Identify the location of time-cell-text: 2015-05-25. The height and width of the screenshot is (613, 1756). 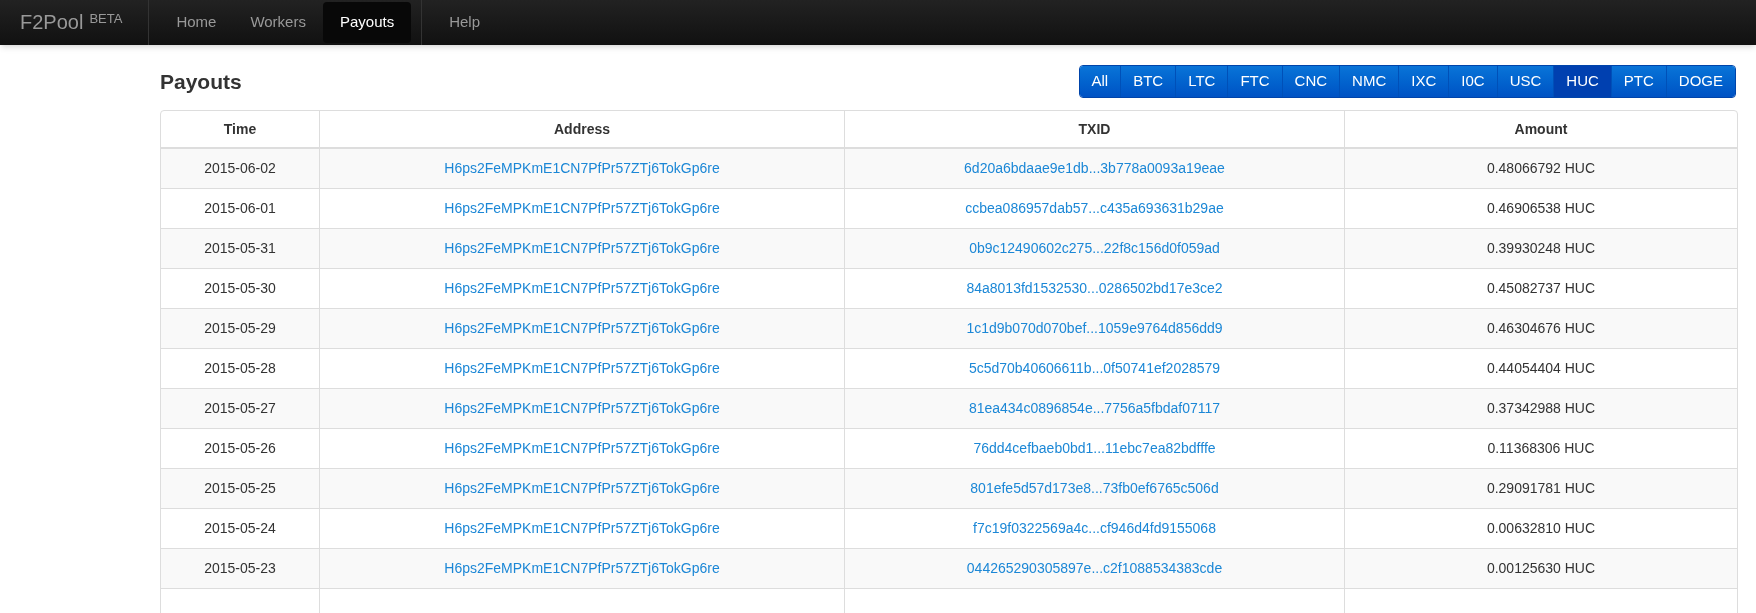
(240, 488).